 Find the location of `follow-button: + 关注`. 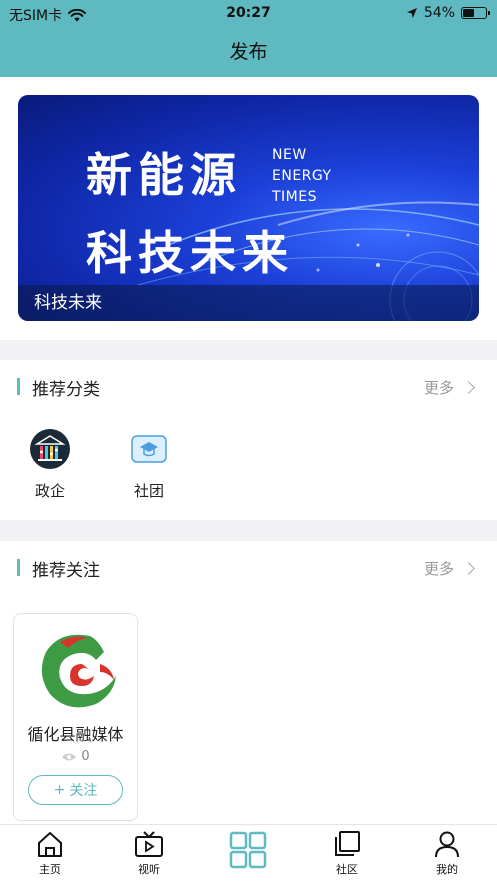

follow-button: + 关注 is located at coordinates (75, 790).